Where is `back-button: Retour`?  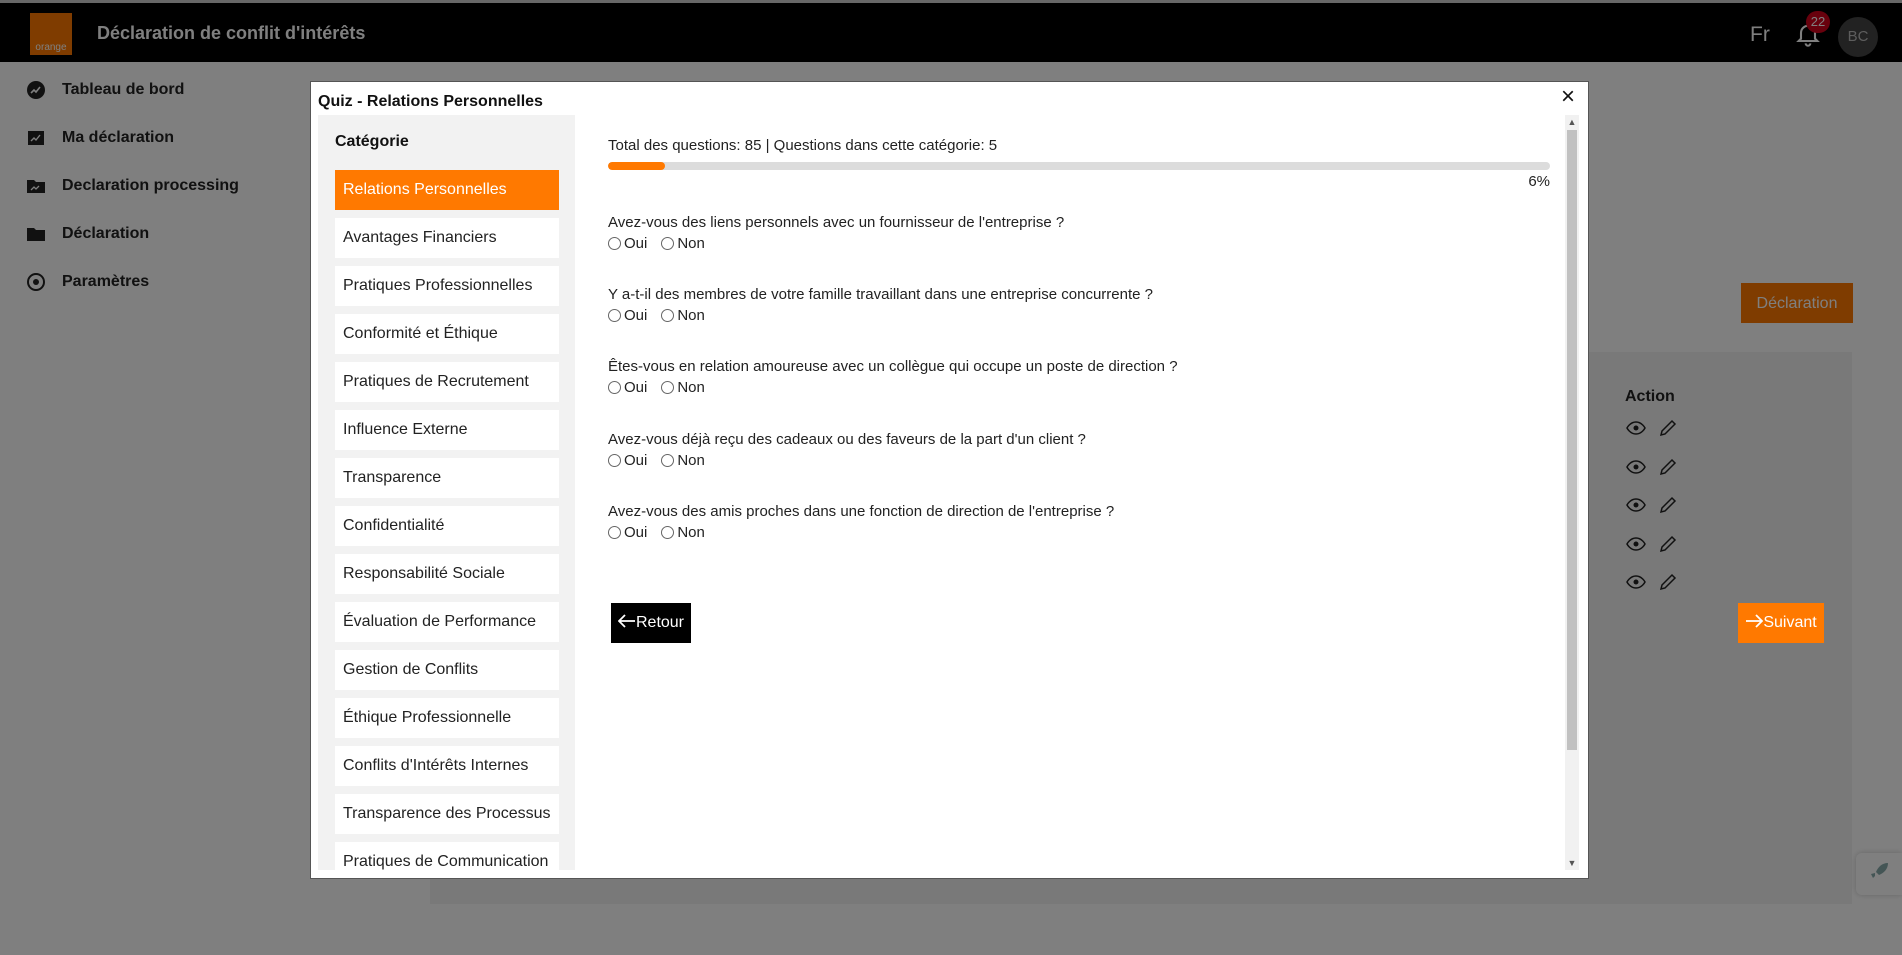
back-button: Retour is located at coordinates (651, 623).